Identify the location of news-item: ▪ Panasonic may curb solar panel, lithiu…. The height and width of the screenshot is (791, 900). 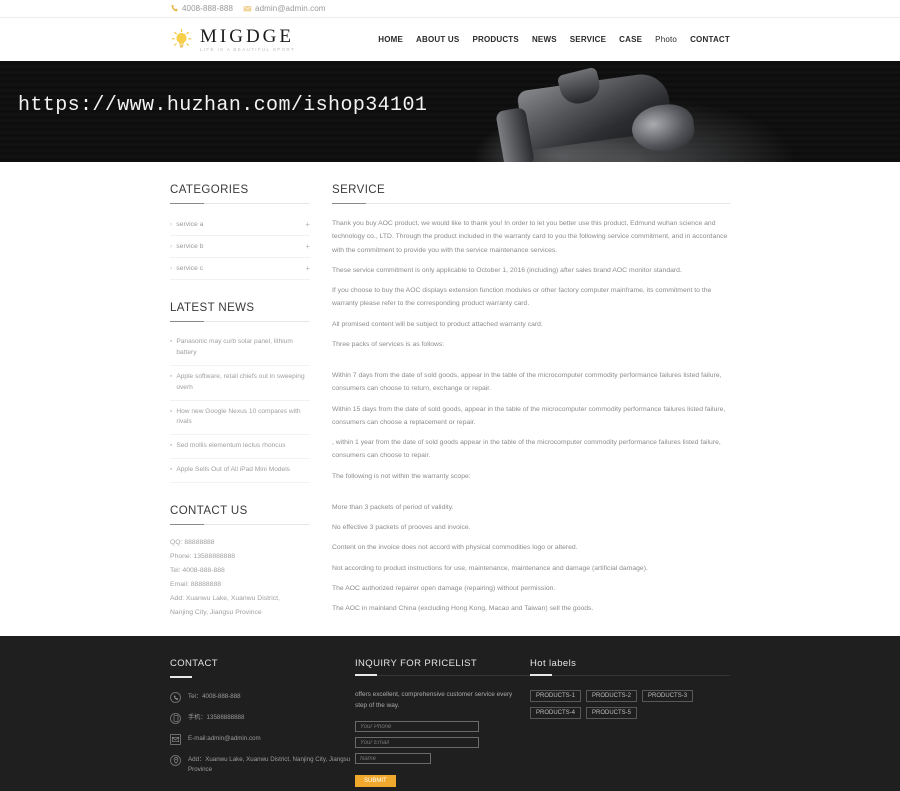
(240, 348).